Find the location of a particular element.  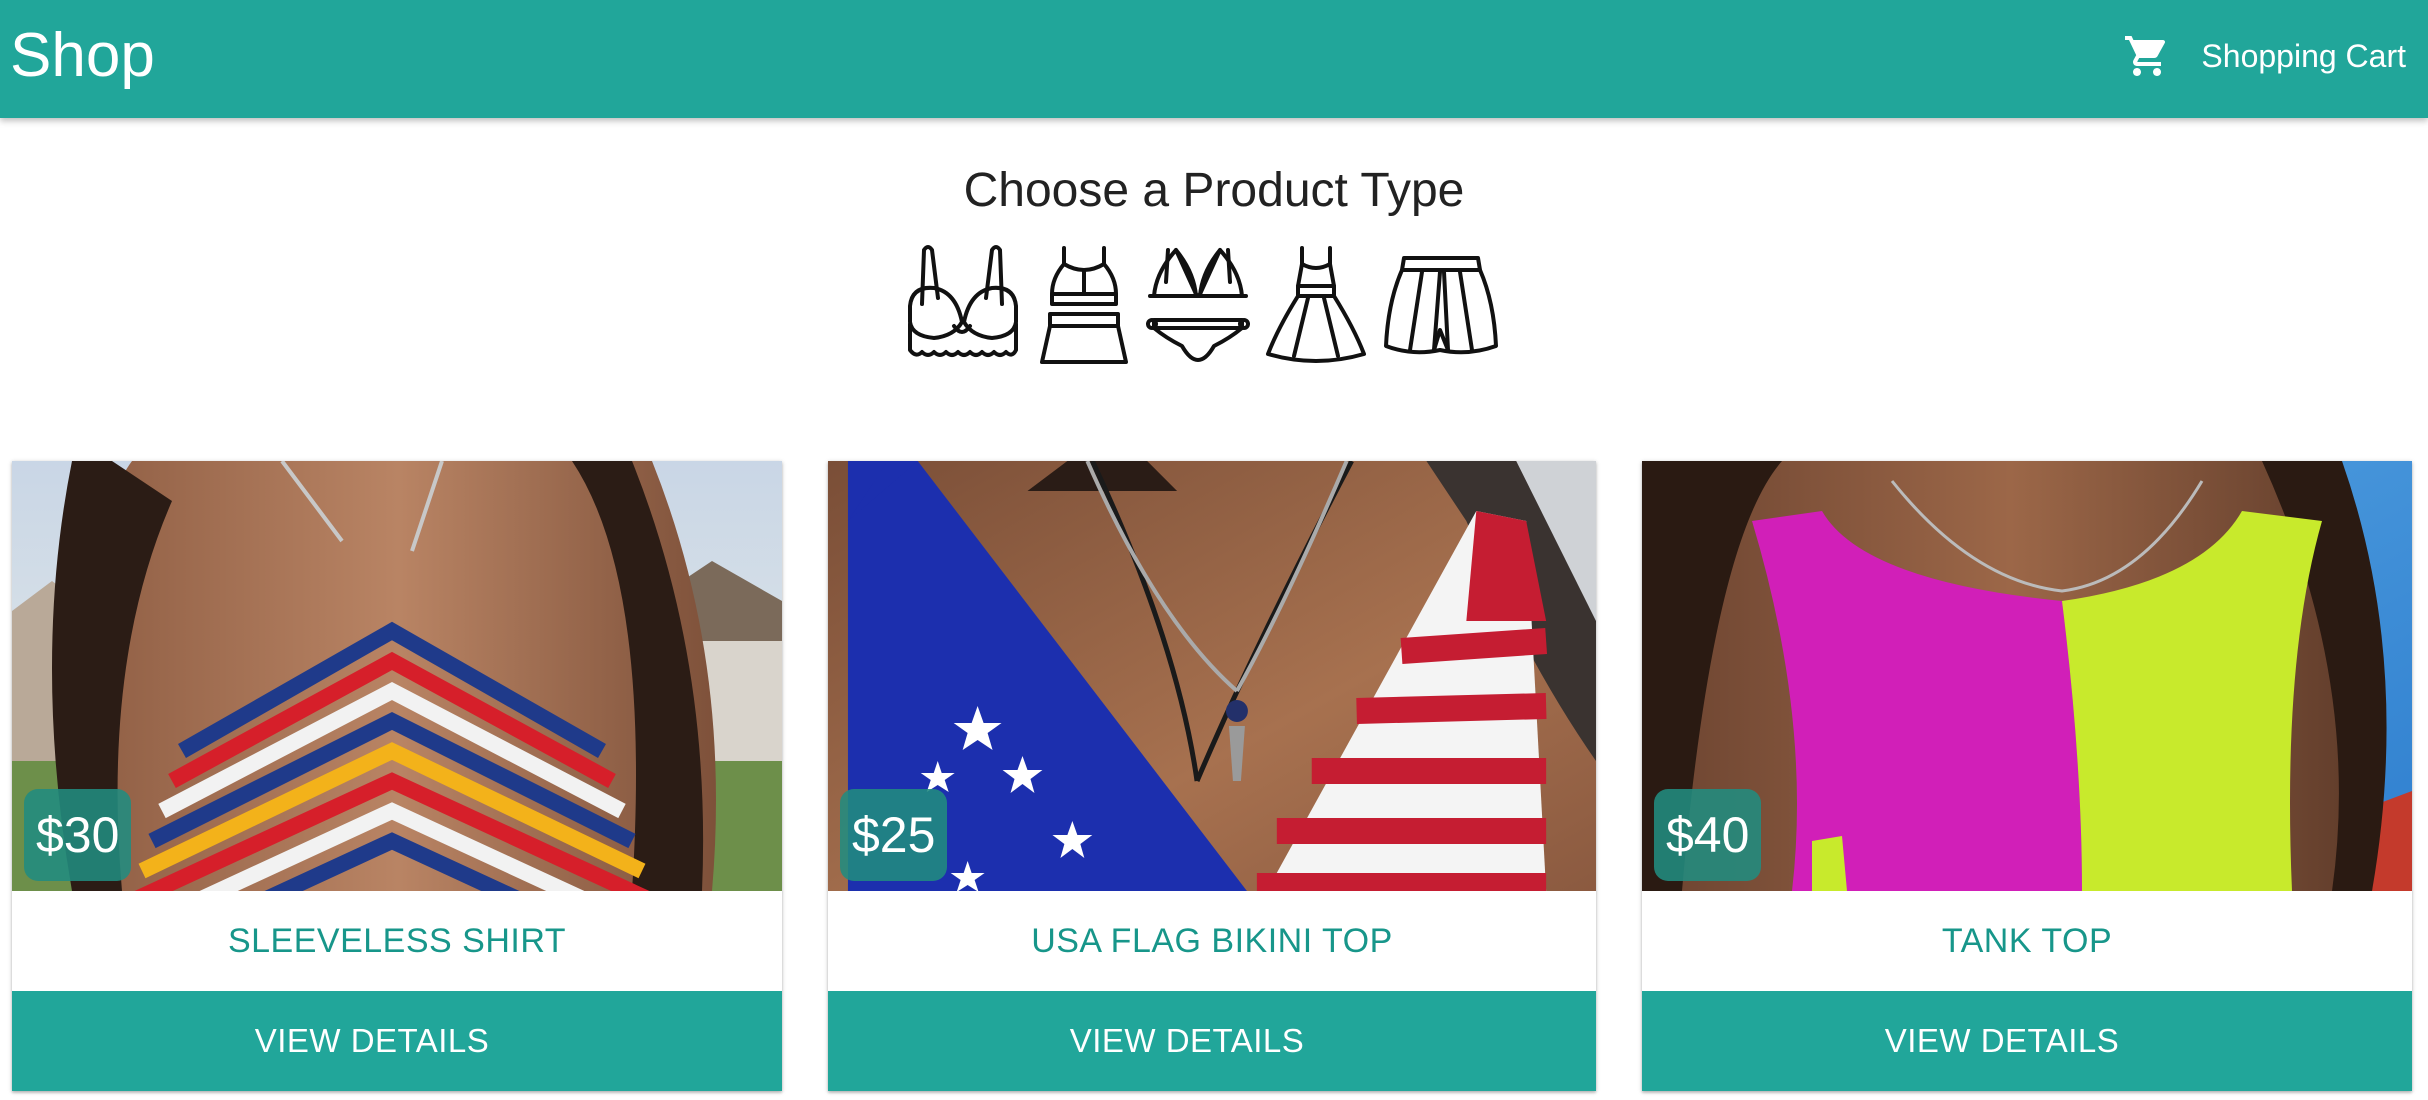

product-type-dress is located at coordinates (1316, 304).